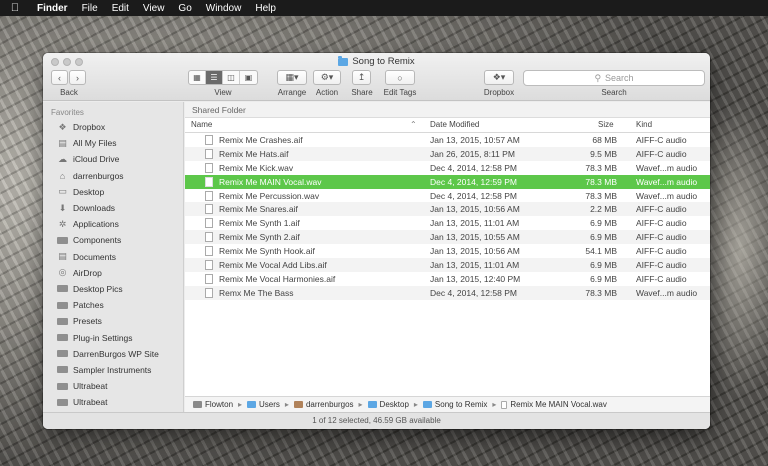 The height and width of the screenshot is (466, 768). I want to click on dropbox-button: ❖▾, so click(499, 77).